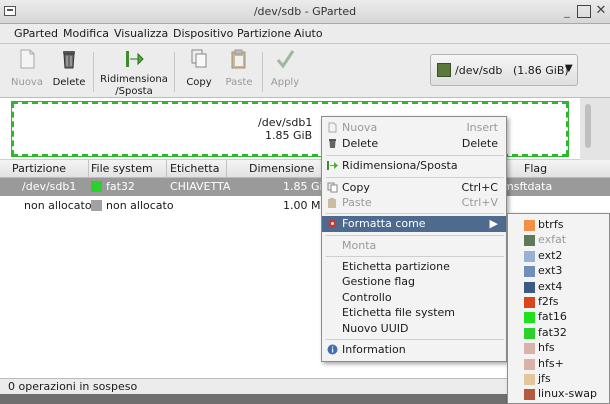  Describe the element at coordinates (504, 70) in the screenshot. I see `device-selector: /dev/sdb (1.86 GiB) ▼` at that location.